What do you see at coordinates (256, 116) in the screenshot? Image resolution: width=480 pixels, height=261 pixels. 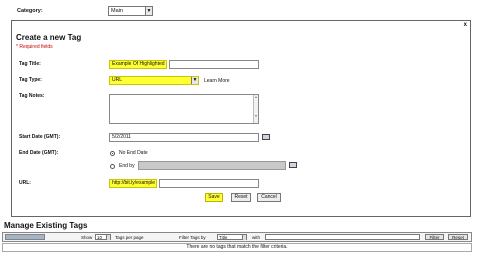 I see `scroll-down-icon: ▼` at bounding box center [256, 116].